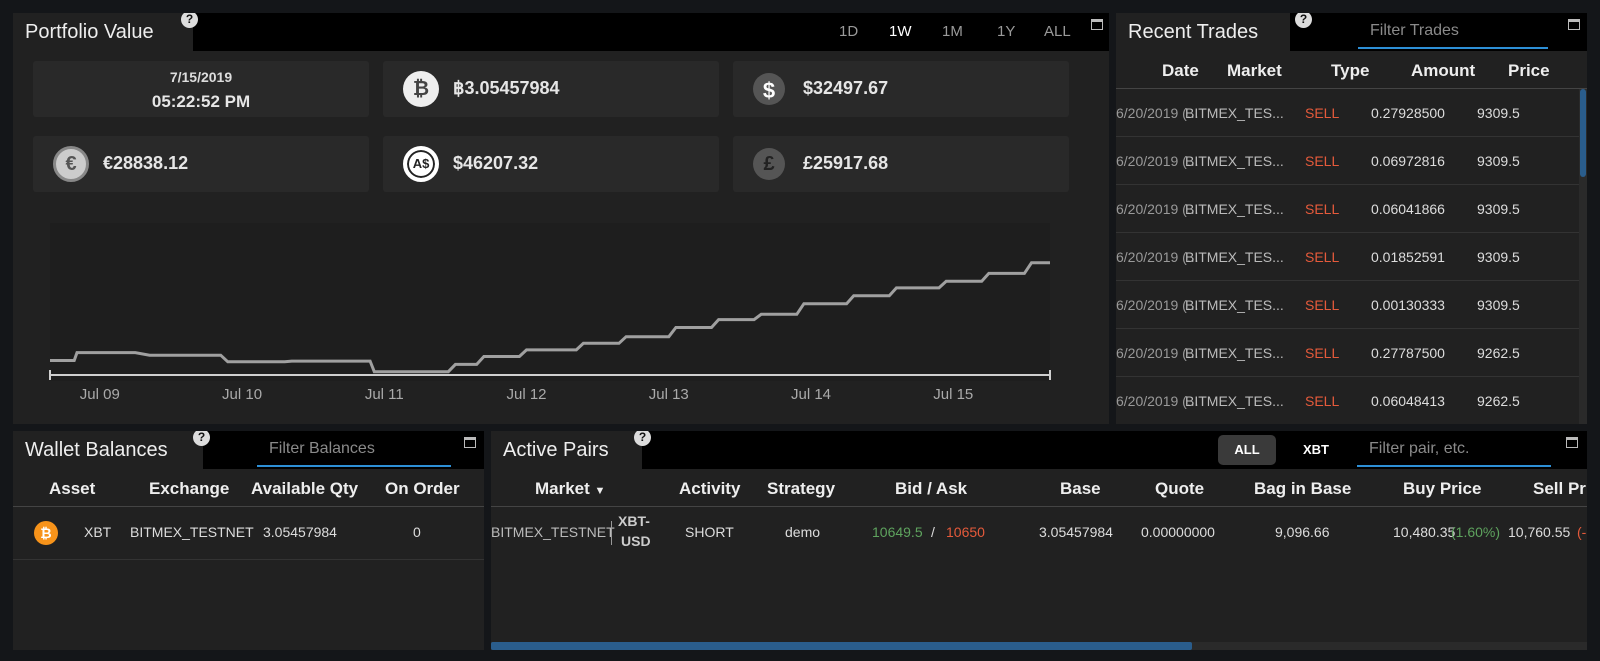 The width and height of the screenshot is (1600, 661). I want to click on pair-strategy: demo, so click(803, 532).